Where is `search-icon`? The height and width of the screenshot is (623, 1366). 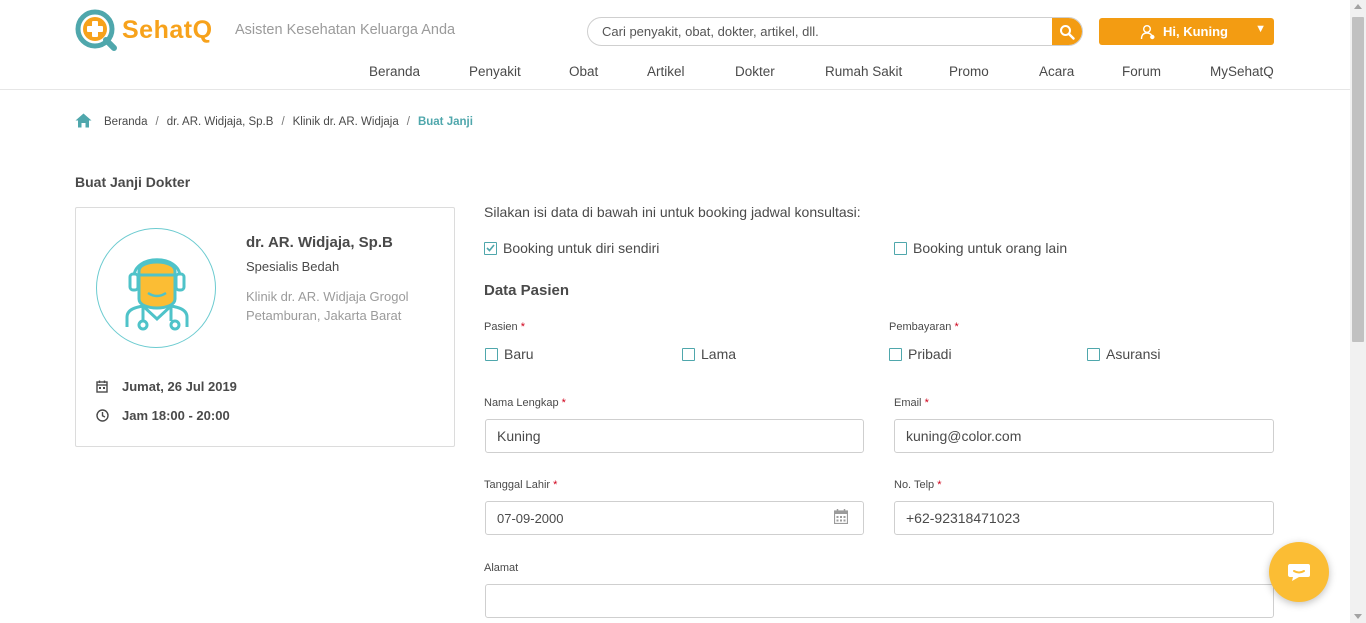
search-icon is located at coordinates (1067, 32).